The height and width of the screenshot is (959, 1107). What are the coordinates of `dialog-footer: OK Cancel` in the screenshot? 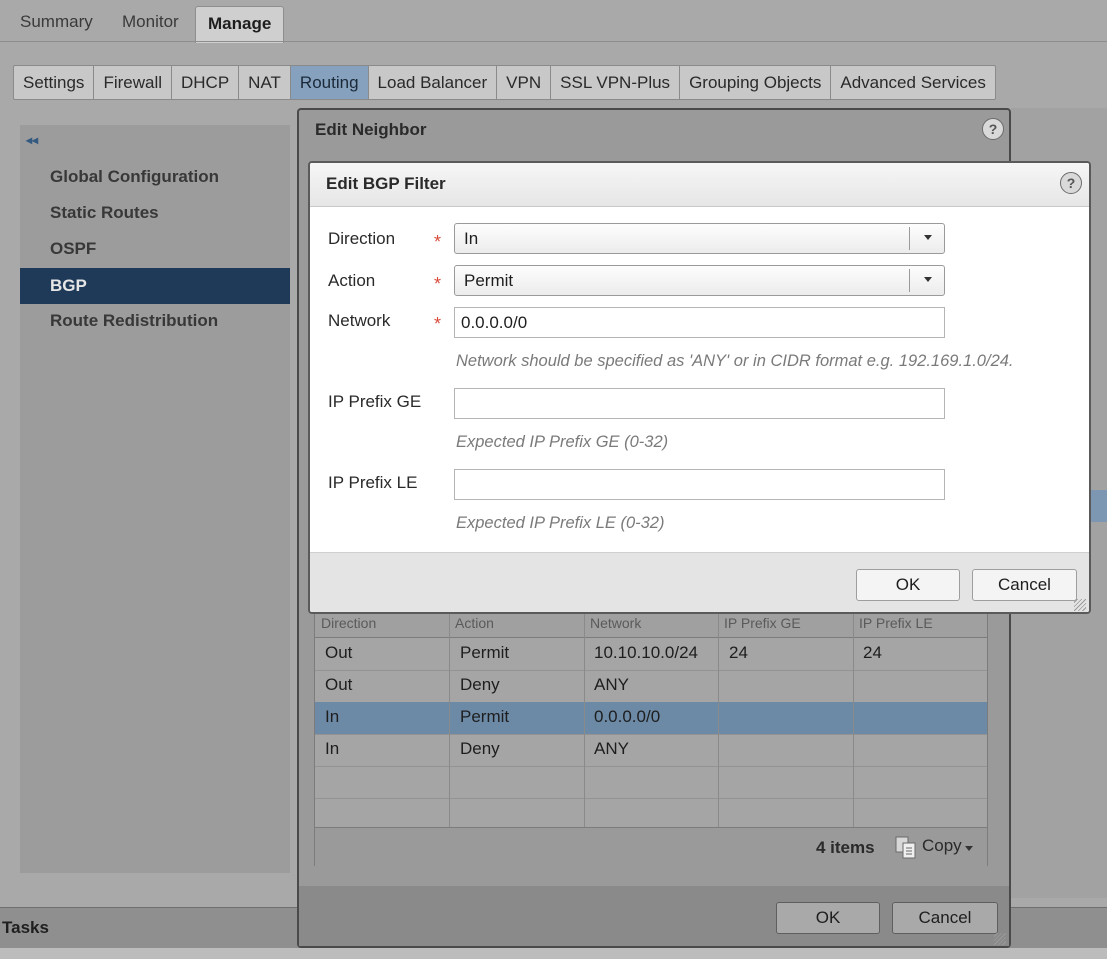 It's located at (699, 582).